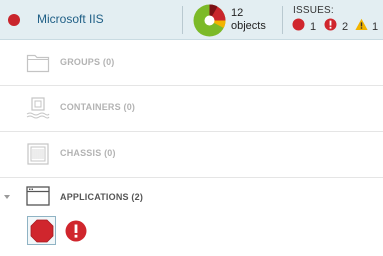 This screenshot has height=256, width=383. I want to click on container-icon, so click(38, 108).